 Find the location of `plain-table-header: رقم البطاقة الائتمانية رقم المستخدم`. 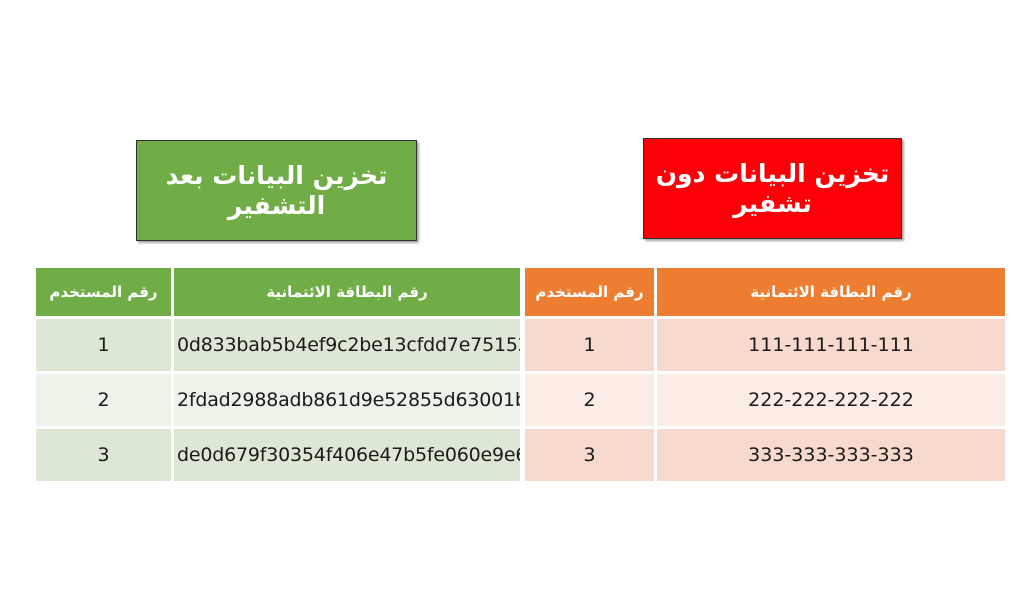

plain-table-header: رقم البطاقة الائتمانية رقم المستخدم is located at coordinates (765, 292).